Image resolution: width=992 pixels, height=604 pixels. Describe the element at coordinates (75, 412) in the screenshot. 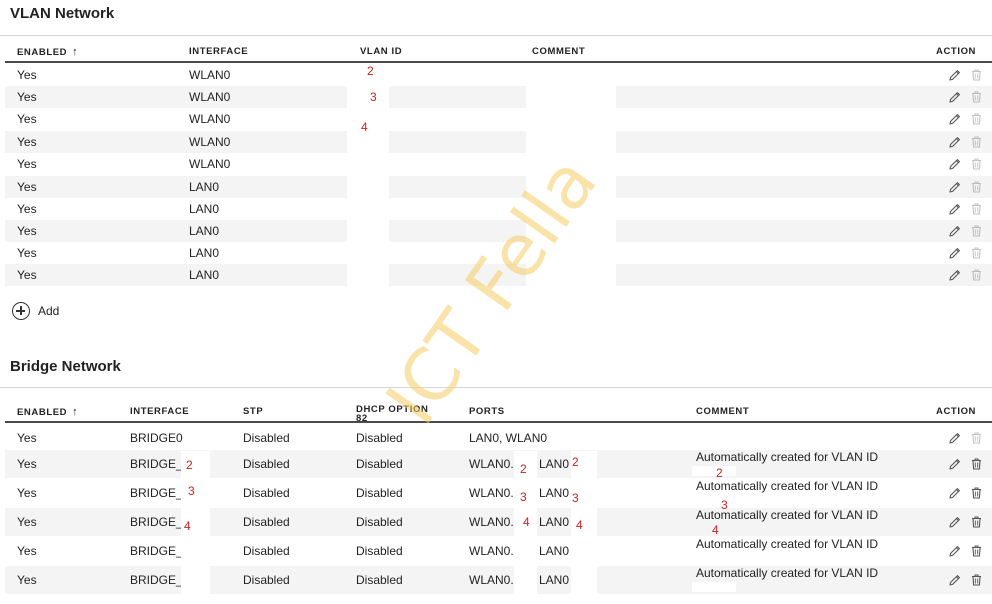

I see `arrow-up-icon: ↑` at that location.